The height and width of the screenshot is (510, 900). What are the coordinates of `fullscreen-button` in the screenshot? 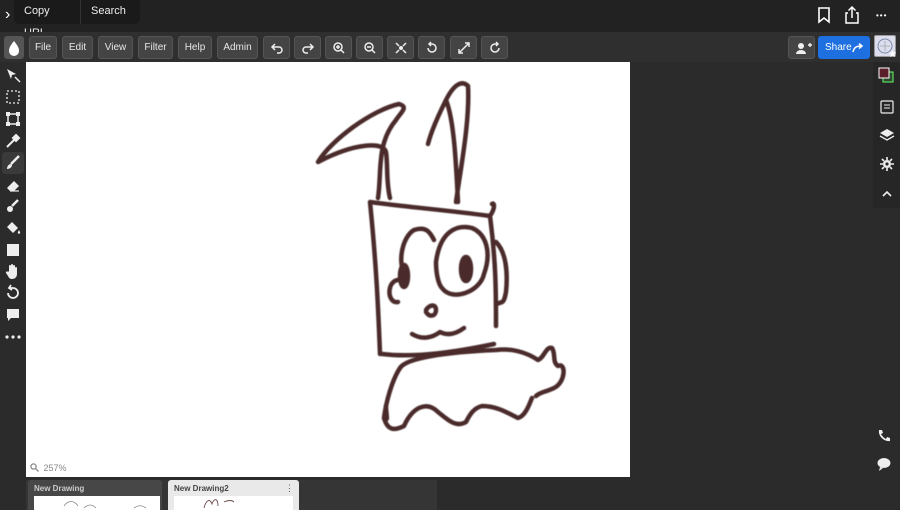 It's located at (463, 47).